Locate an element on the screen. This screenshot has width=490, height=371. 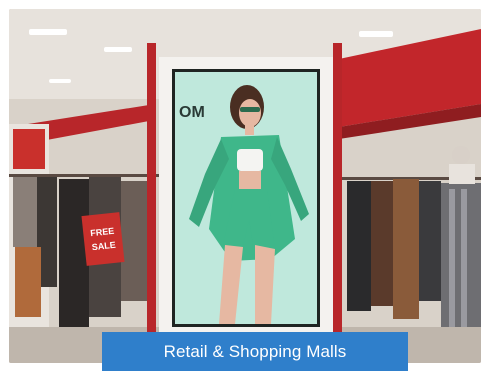
sale-sign: FREE SALE is located at coordinates (103, 239).